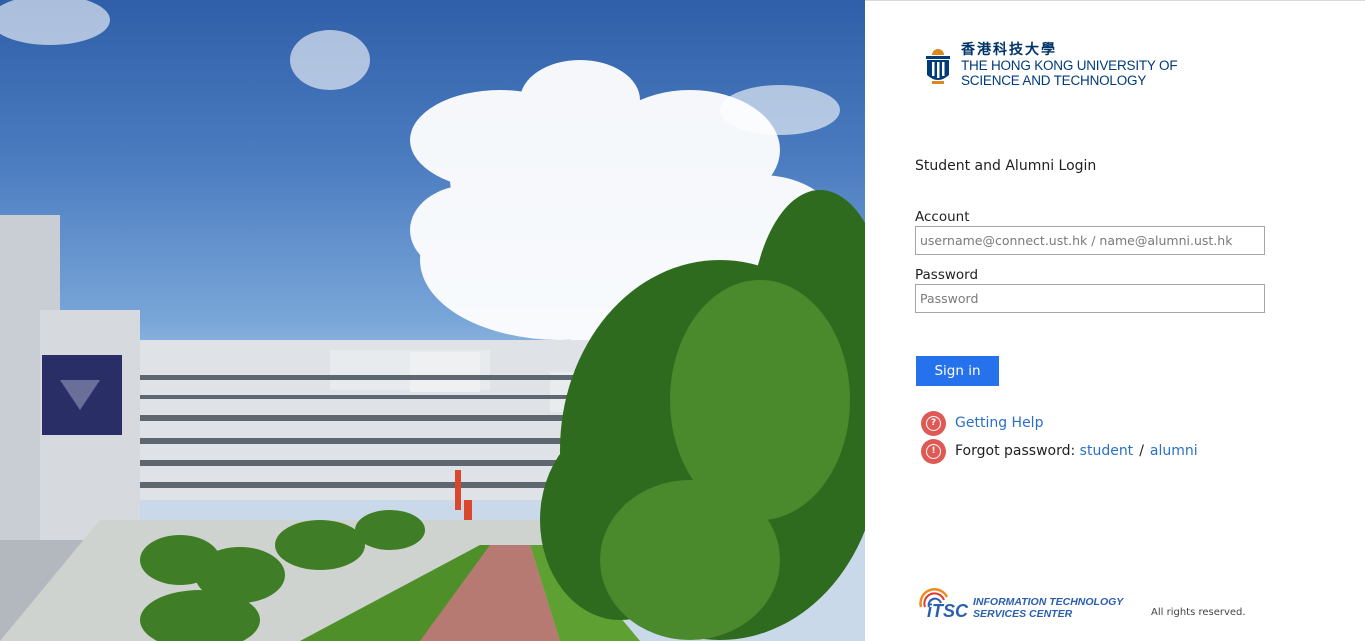 The width and height of the screenshot is (1365, 641). What do you see at coordinates (1023, 613) in the screenshot?
I see `itsc-line2: SERVICES CENTER` at bounding box center [1023, 613].